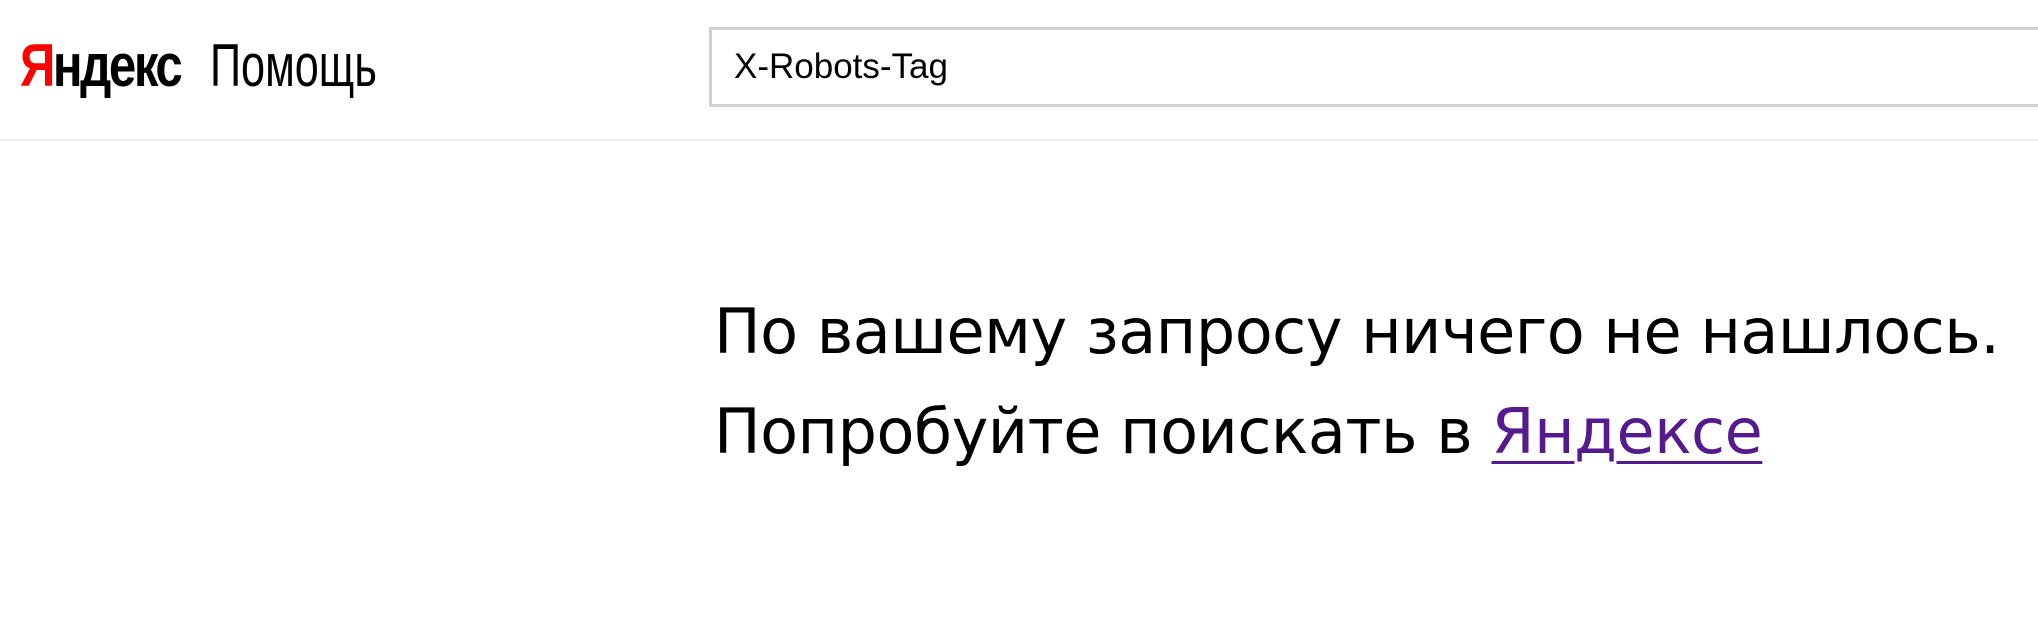  I want to click on suggestion-line: Попробуйте поискать в Яндексе, so click(1356, 432).